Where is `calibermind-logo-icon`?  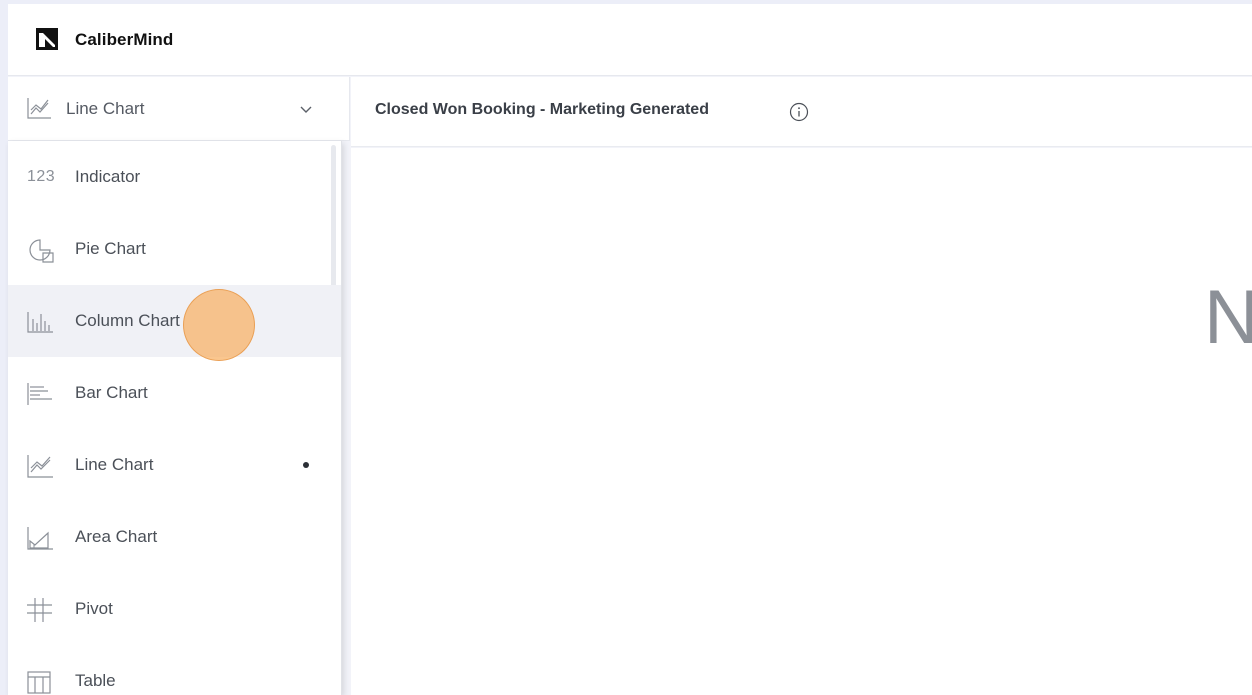
calibermind-logo-icon is located at coordinates (47, 39).